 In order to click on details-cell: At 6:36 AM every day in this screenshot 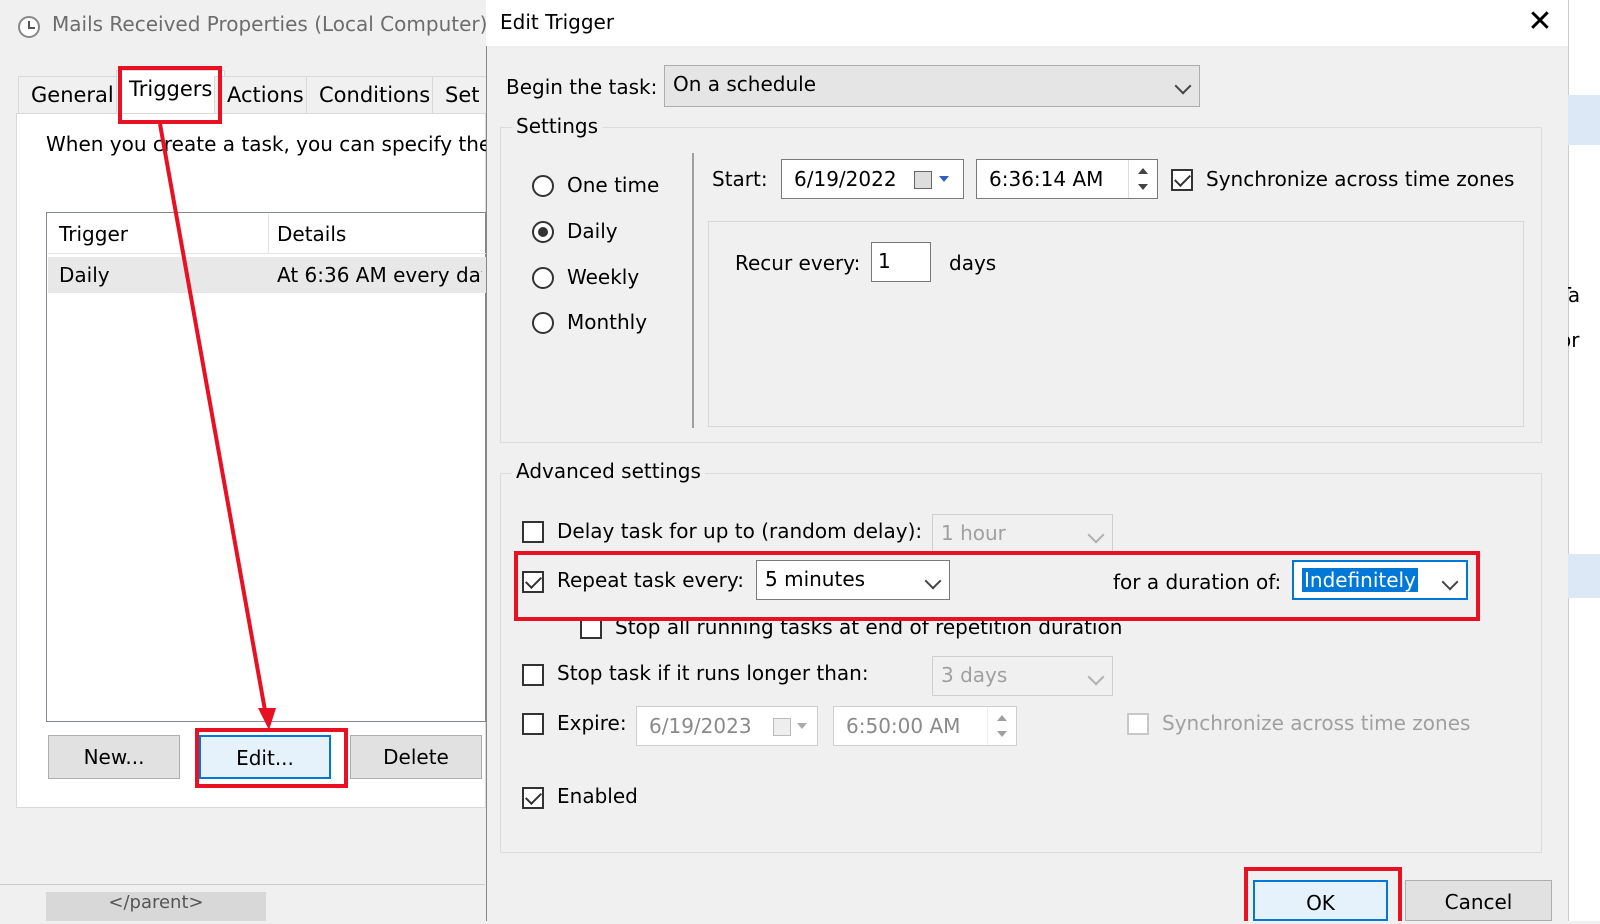, I will do `click(379, 275)`.